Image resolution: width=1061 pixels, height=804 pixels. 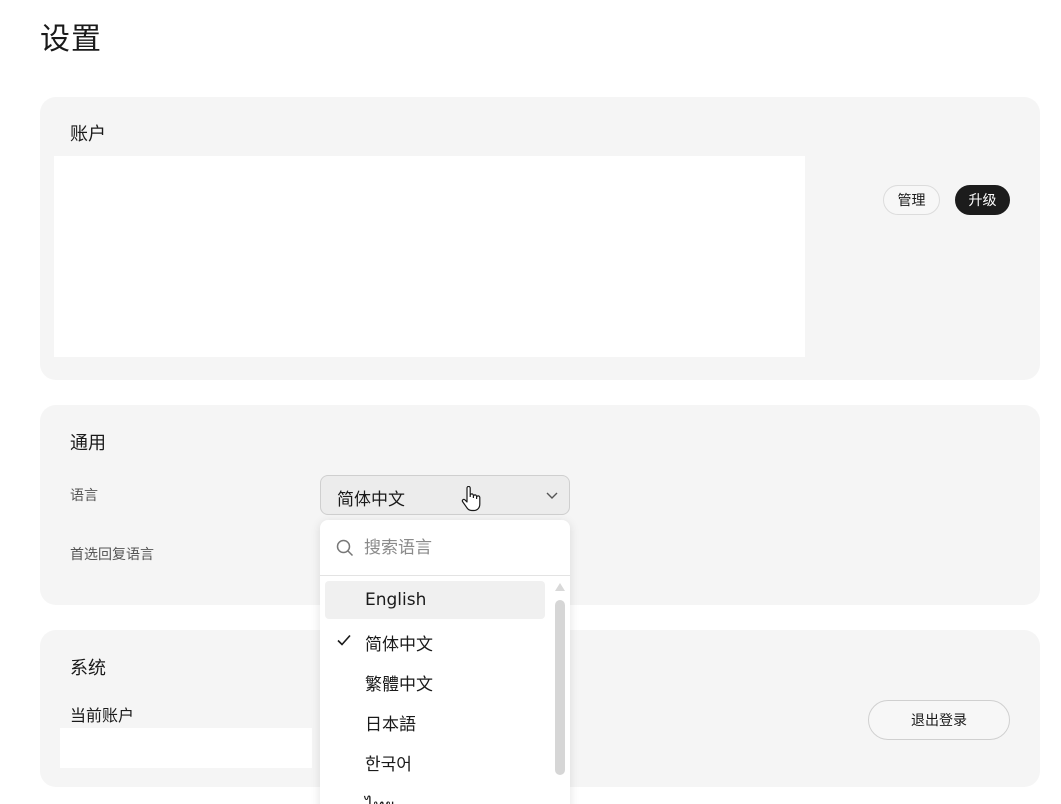 I want to click on account-section-title: 账户, so click(x=88, y=134).